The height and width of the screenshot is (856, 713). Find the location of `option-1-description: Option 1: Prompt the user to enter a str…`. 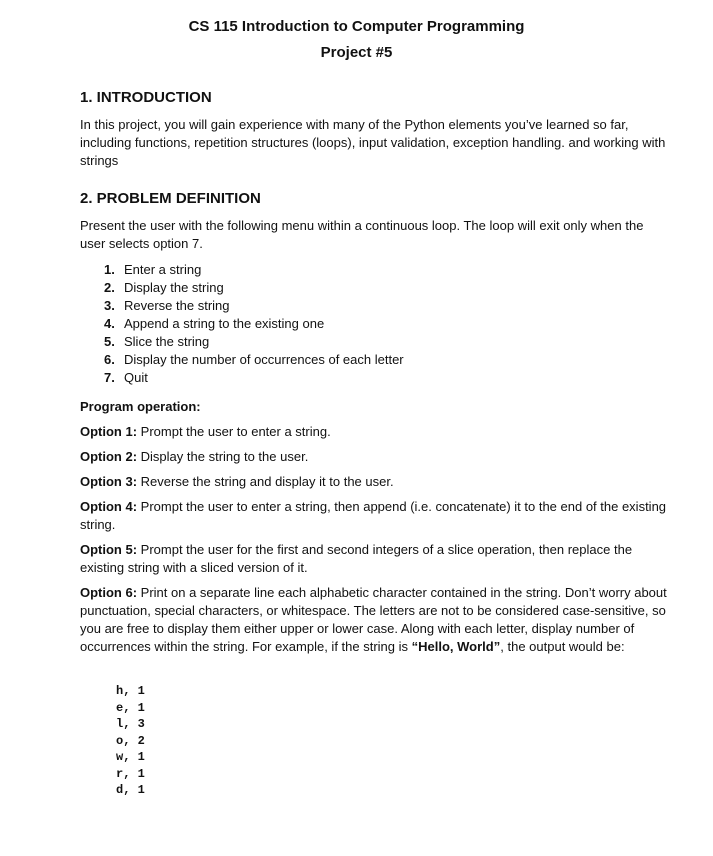

option-1-description: Option 1: Prompt the user to enter a str… is located at coordinates (375, 432).